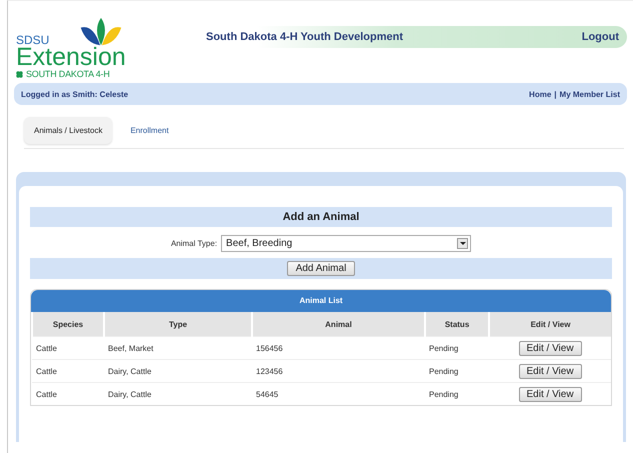  Describe the element at coordinates (550, 324) in the screenshot. I see `column-header: Edit / View` at that location.